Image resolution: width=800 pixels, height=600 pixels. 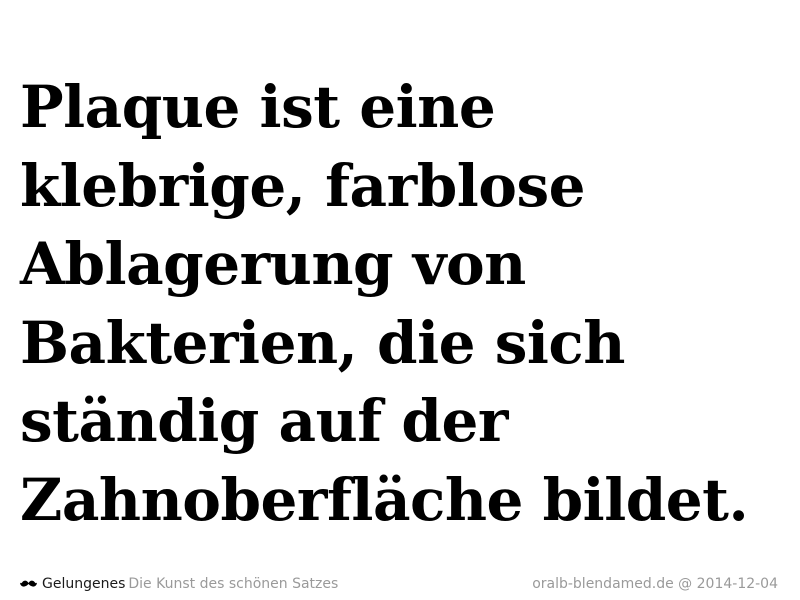 I want to click on source-date: oralb-blendamed.de @ 2014-12-04, so click(x=655, y=584).